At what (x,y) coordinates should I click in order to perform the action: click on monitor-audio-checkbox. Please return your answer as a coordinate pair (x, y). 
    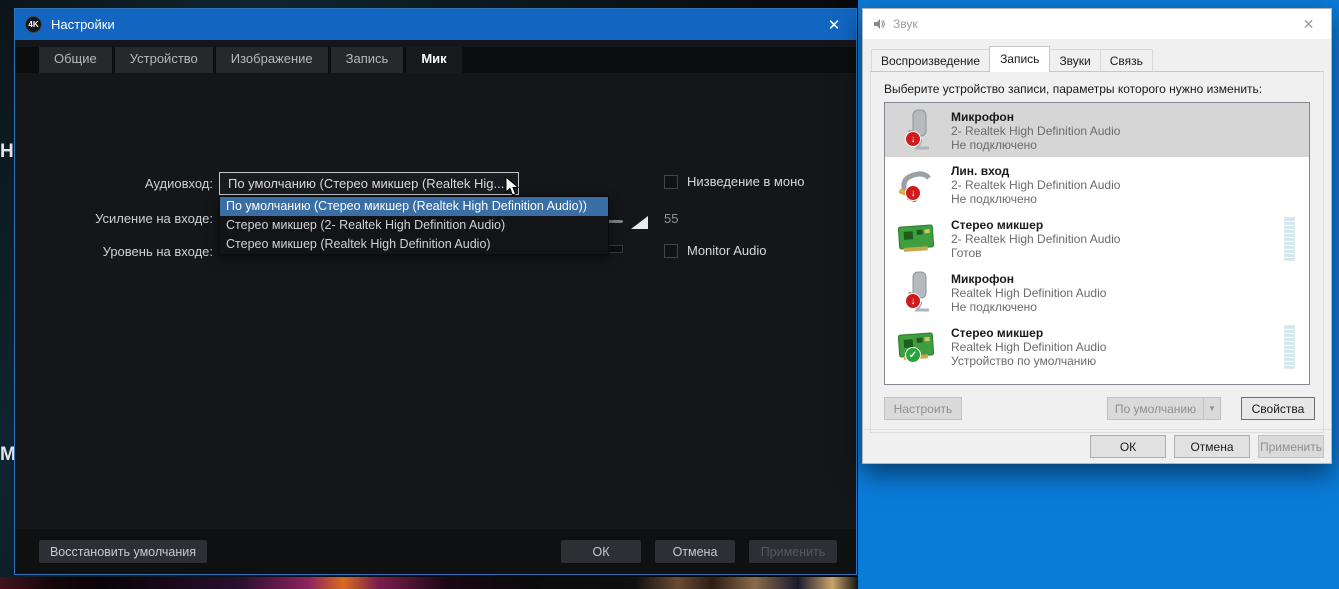
    Looking at the image, I should click on (671, 250).